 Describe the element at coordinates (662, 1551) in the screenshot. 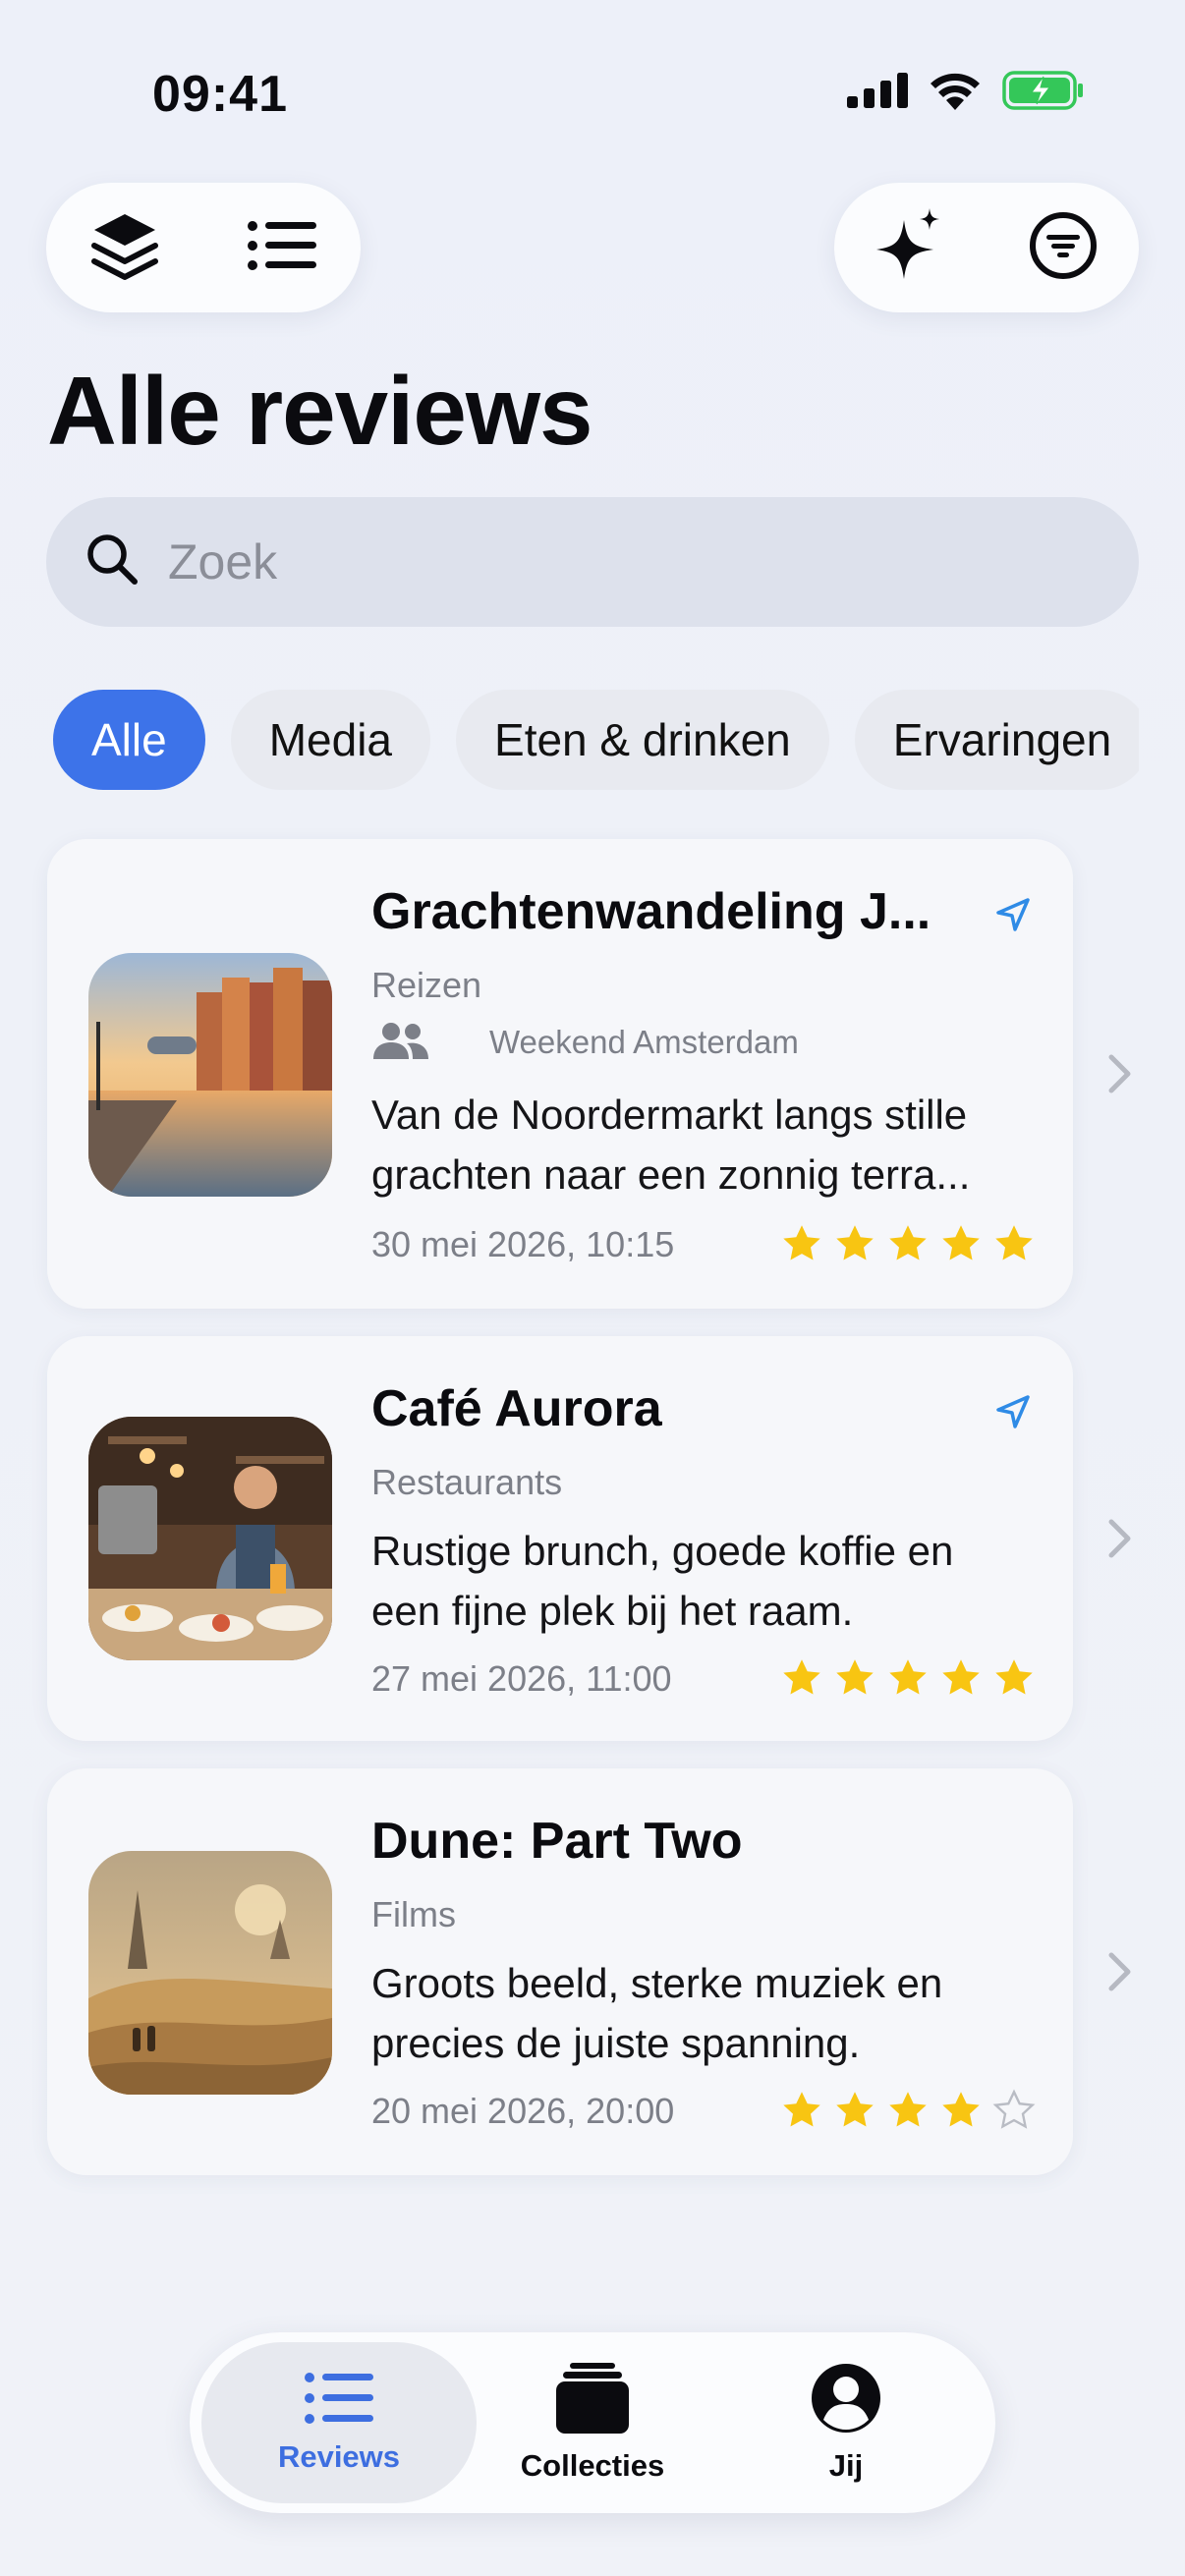

I see `review-excerpt-line: Rustige brunch, goede koffie en` at that location.